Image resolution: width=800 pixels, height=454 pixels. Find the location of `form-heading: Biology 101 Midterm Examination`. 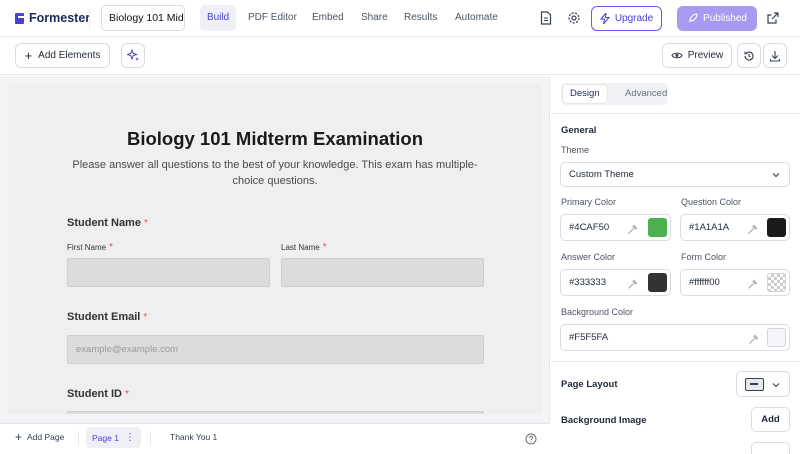

form-heading: Biology 101 Midterm Examination is located at coordinates (275, 139).